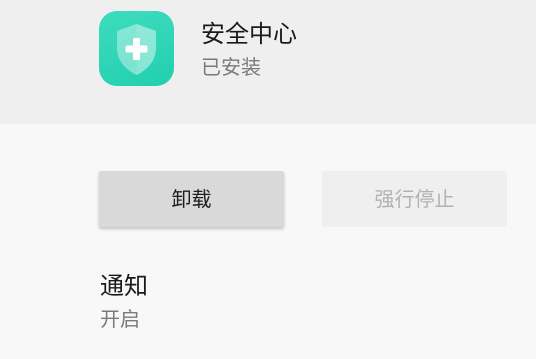  I want to click on app-install-status: 已安装, so click(231, 67).